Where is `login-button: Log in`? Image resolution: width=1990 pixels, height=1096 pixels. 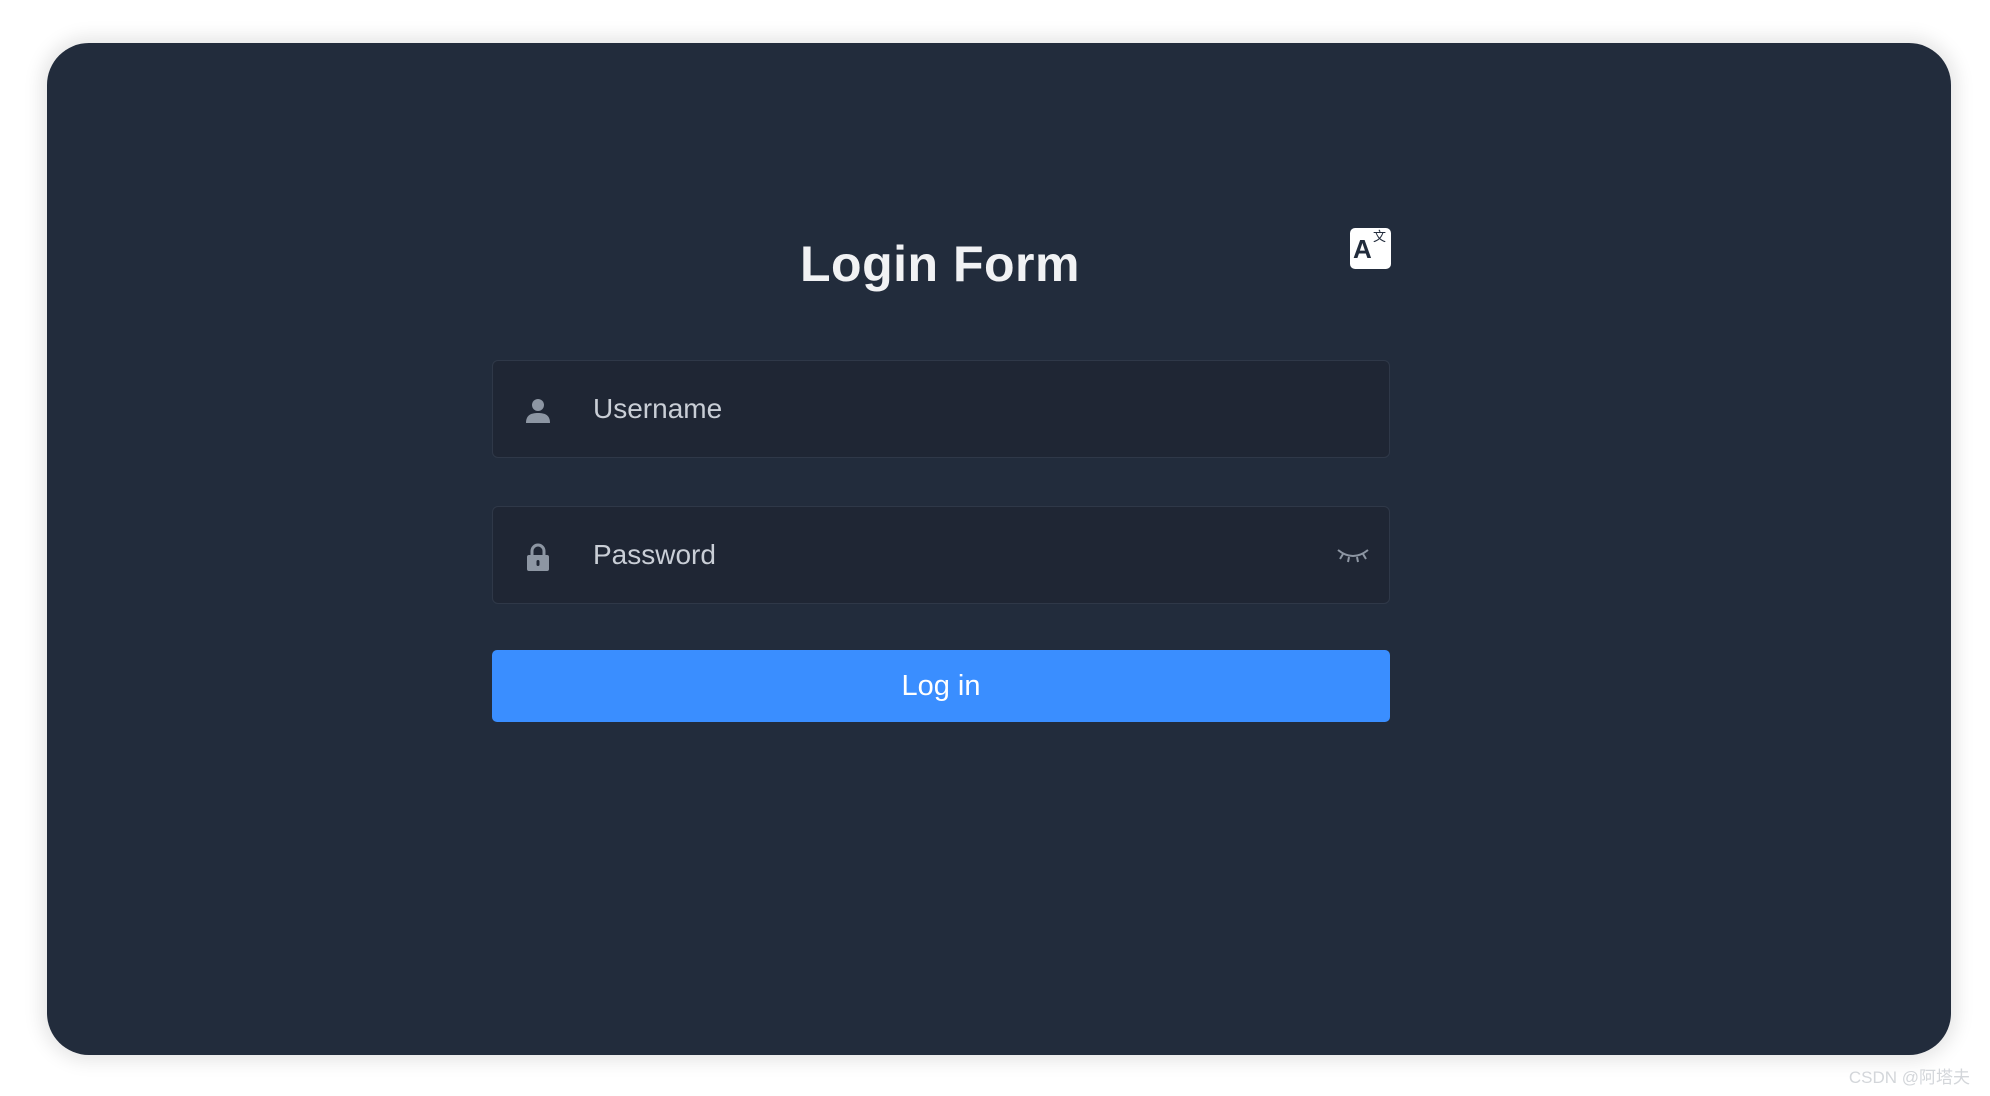 login-button: Log in is located at coordinates (941, 686).